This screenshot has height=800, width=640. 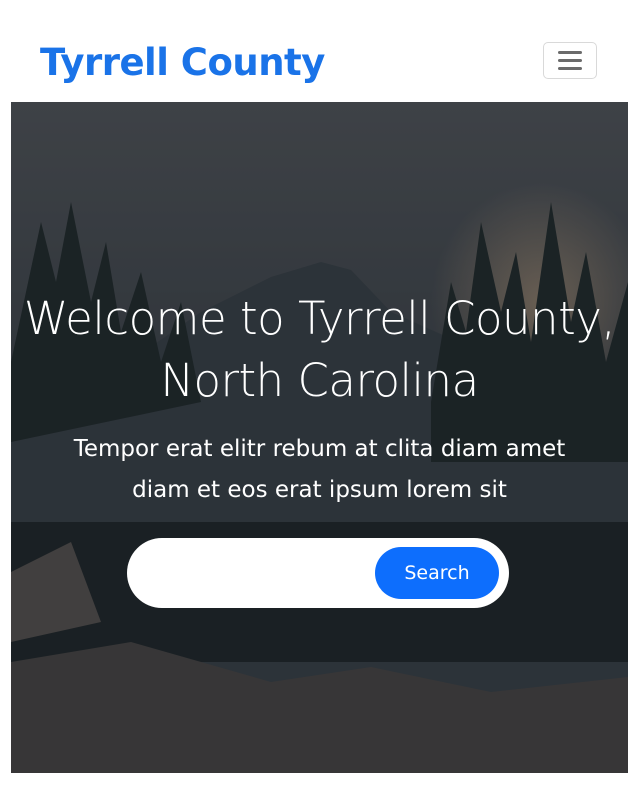 I want to click on site-brand: Tyrrell County, so click(x=182, y=63).